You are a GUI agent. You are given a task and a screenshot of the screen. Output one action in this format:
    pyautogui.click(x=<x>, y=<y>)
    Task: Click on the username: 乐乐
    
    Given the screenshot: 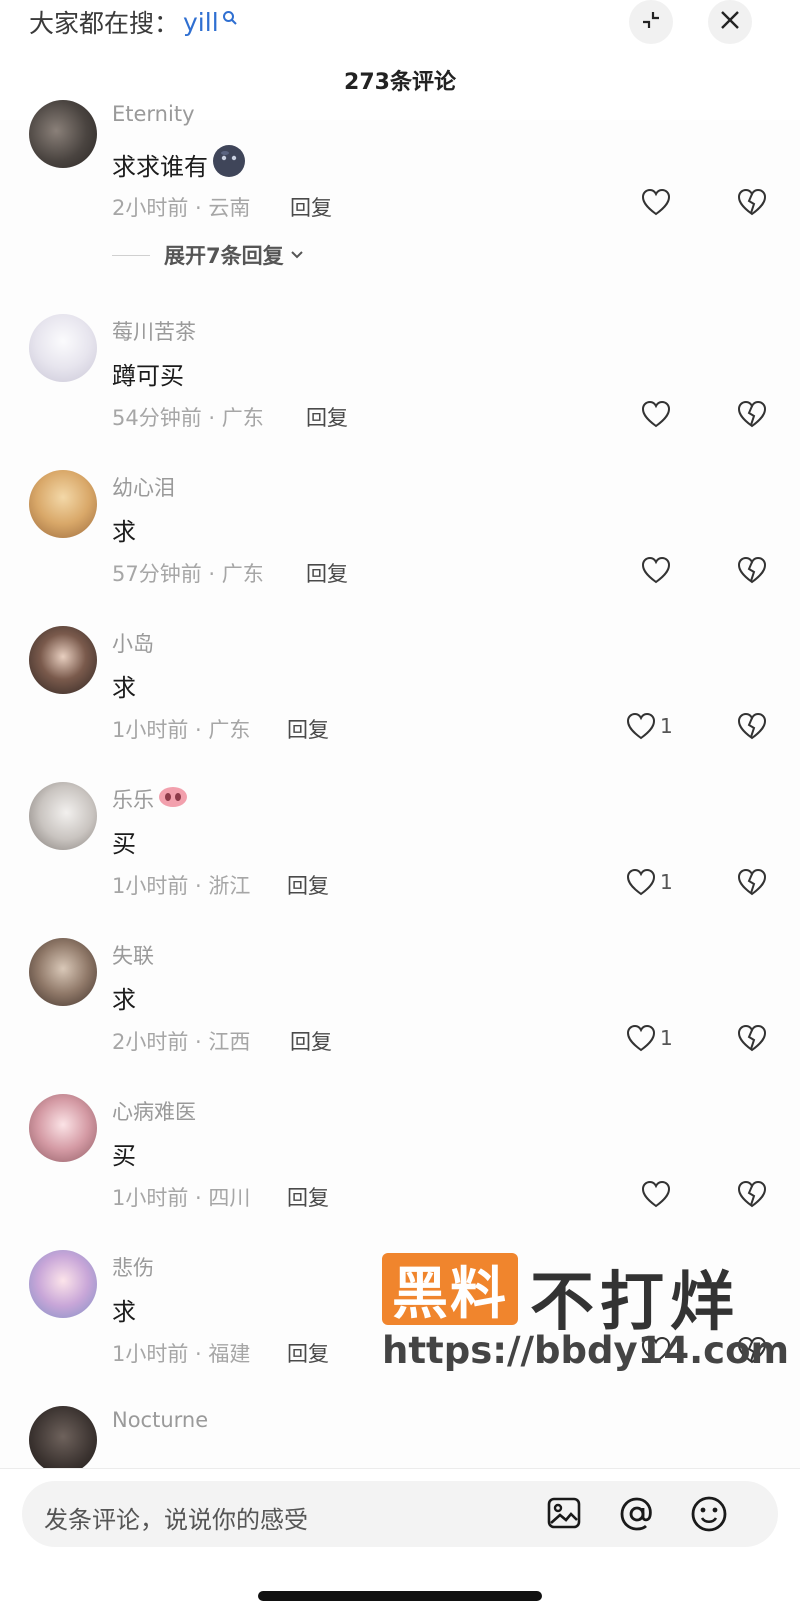 What is the action you would take?
    pyautogui.click(x=150, y=799)
    